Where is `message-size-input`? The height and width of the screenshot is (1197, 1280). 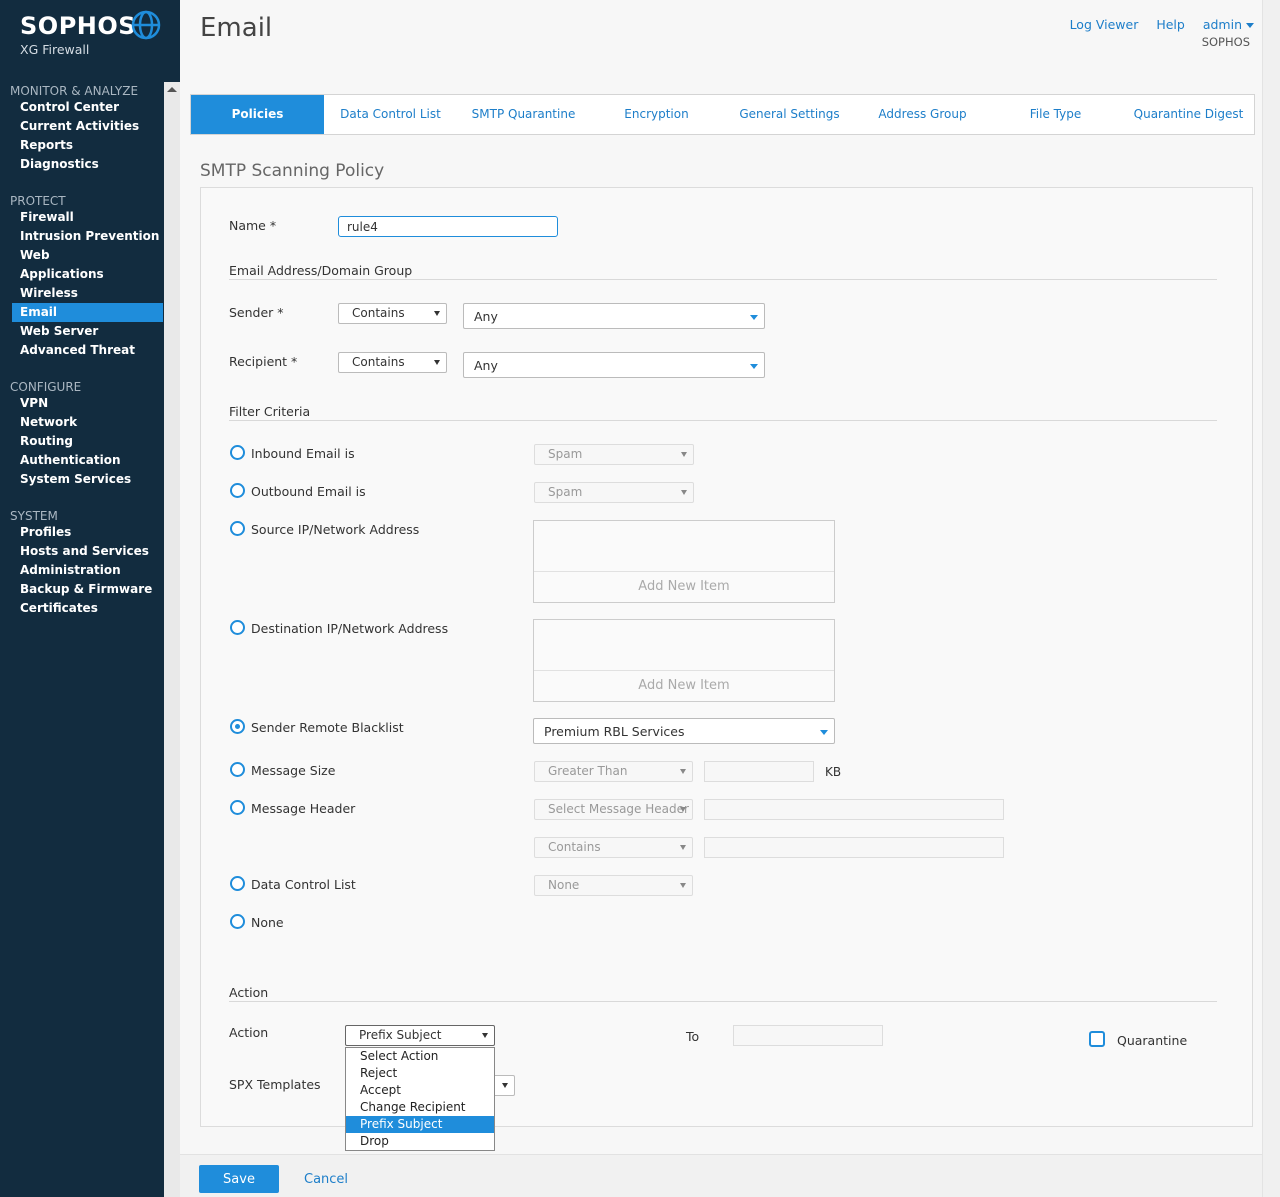 message-size-input is located at coordinates (759, 771).